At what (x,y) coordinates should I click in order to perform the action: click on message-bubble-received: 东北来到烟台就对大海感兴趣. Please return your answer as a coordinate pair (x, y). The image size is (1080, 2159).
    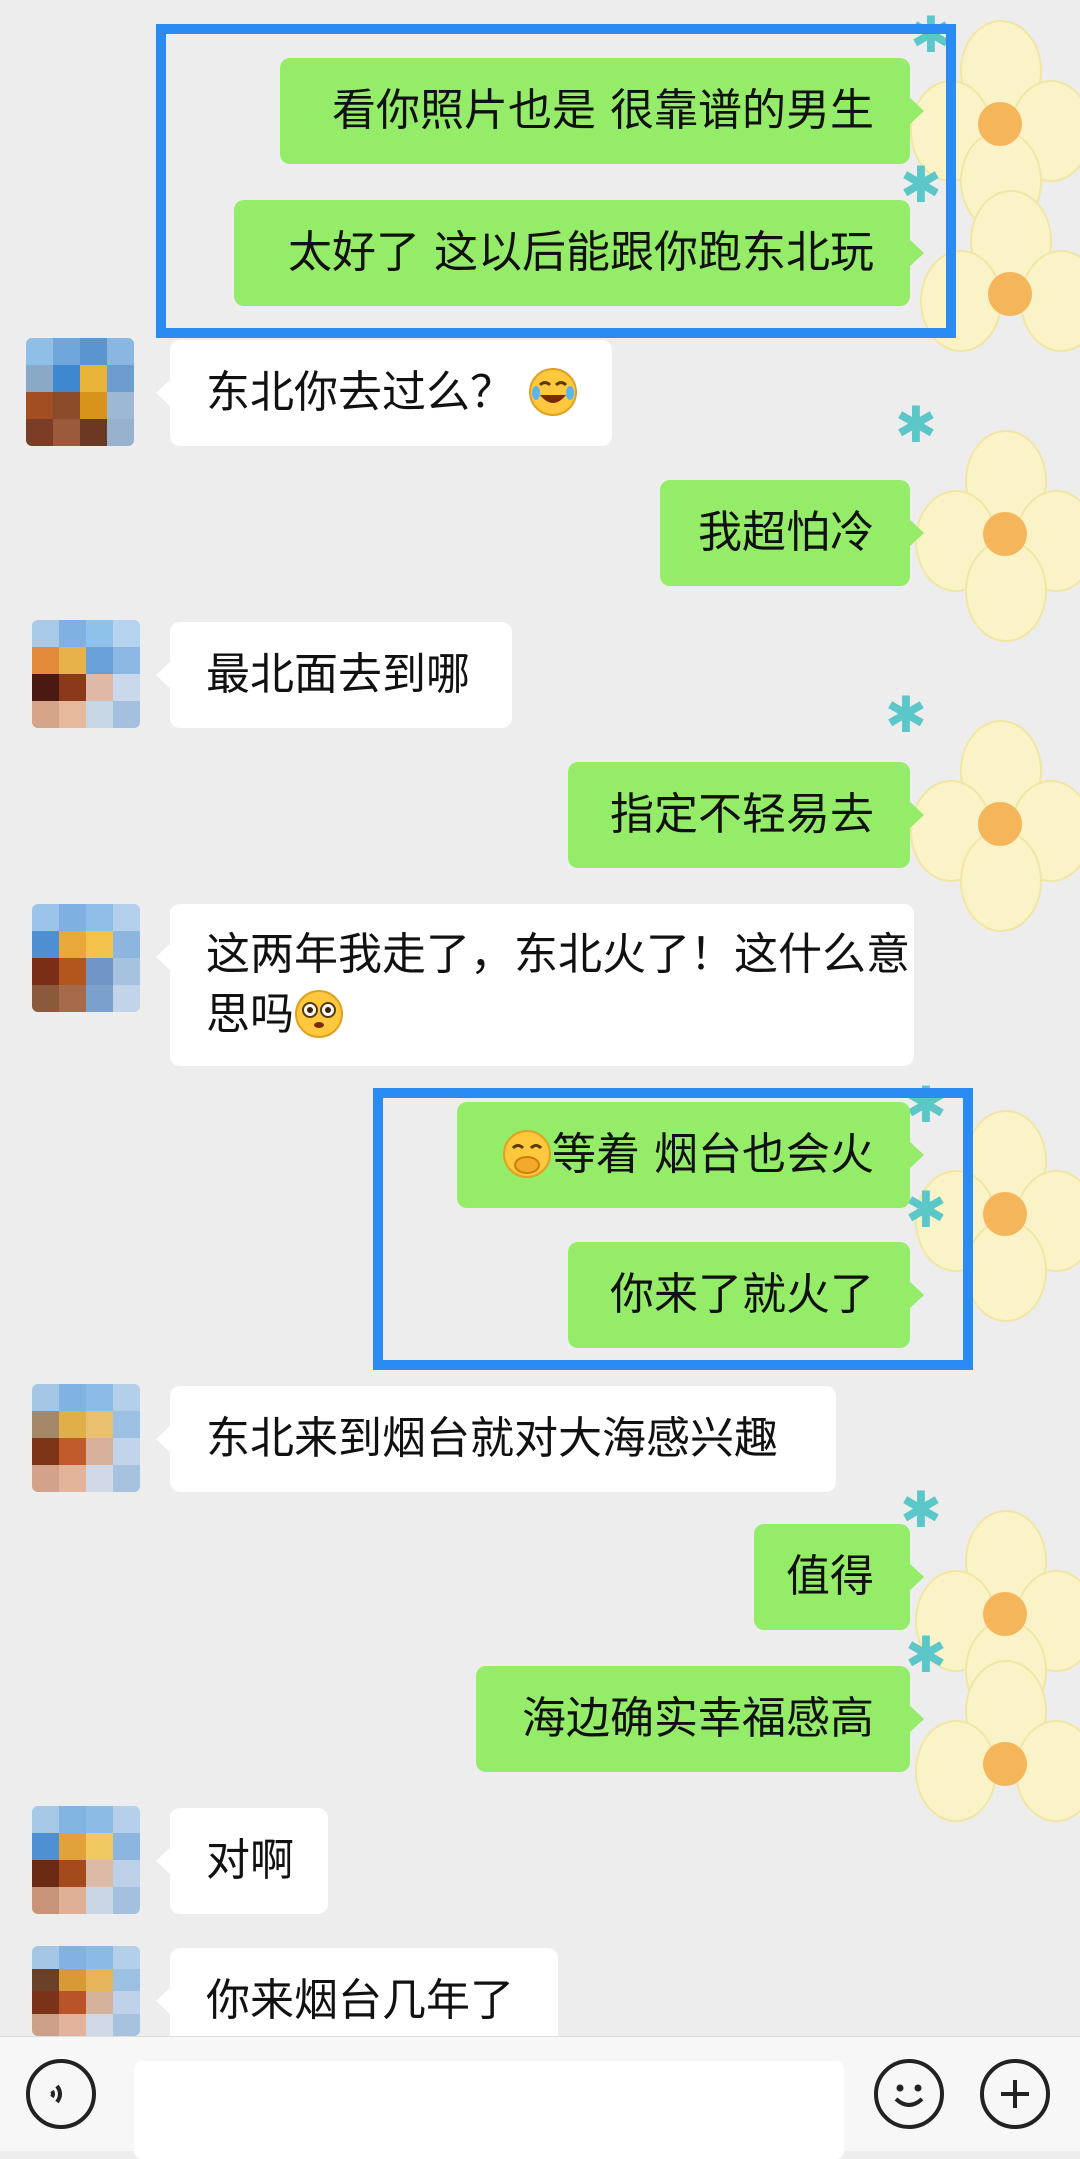
    Looking at the image, I should click on (496, 1439).